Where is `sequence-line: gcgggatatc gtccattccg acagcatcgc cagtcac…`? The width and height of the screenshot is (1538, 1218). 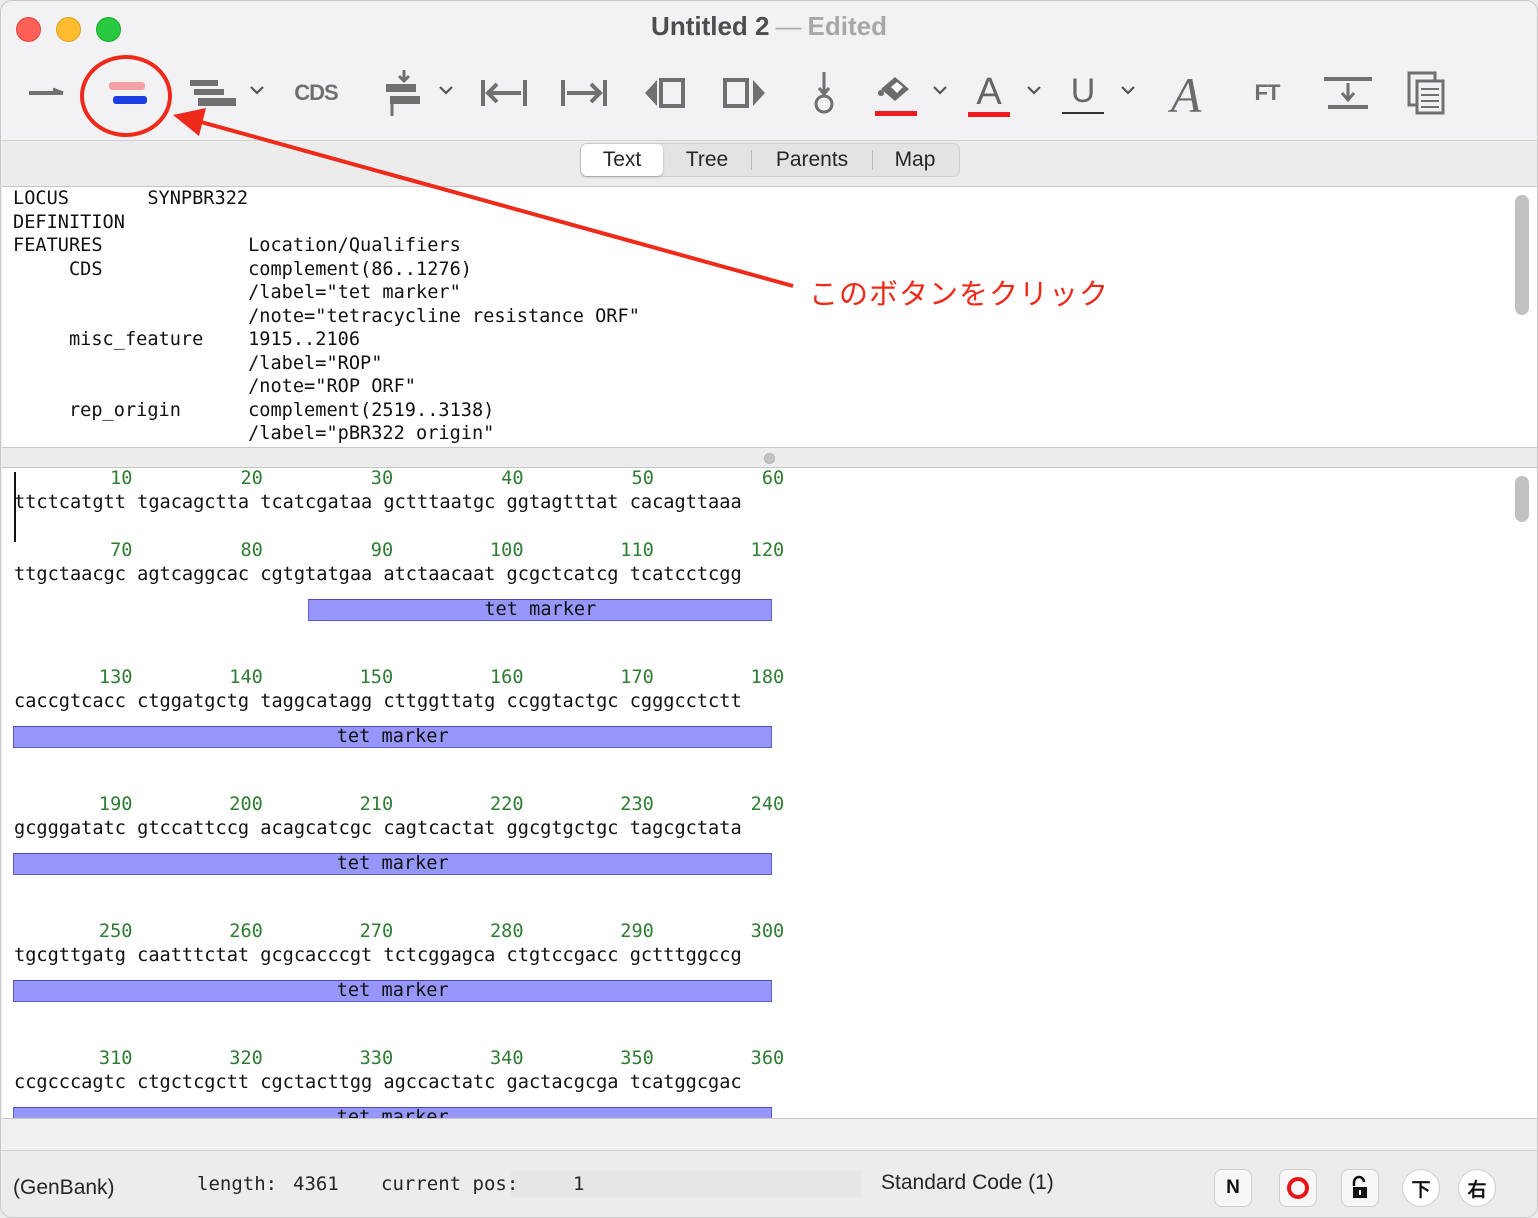
sequence-line: gcgggatatc gtccattccg acagcatcgc cagtcac… is located at coordinates (378, 828).